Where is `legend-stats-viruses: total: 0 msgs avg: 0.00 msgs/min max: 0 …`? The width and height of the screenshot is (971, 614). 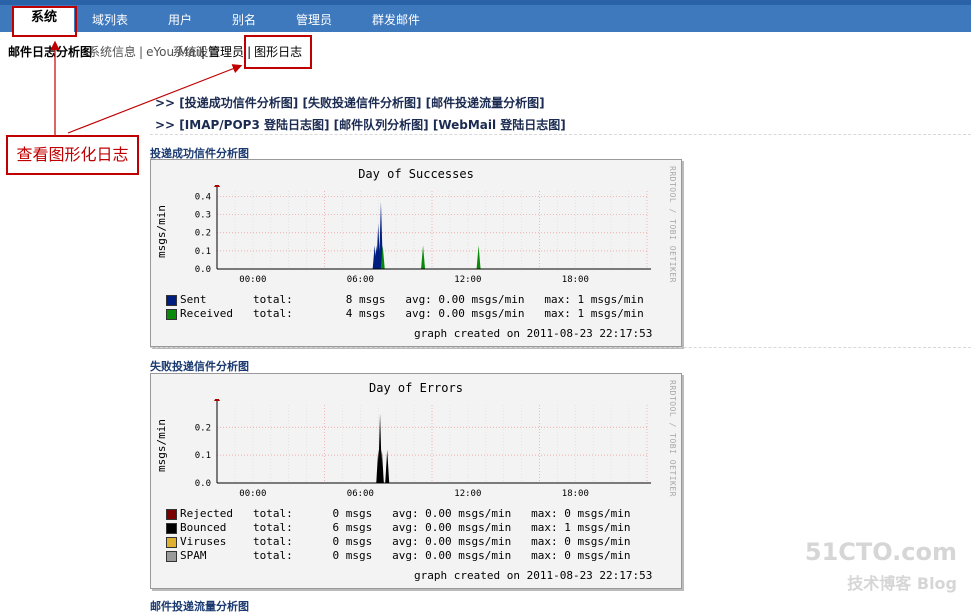
legend-stats-viruses: total: 0 msgs avg: 0.00 msgs/min max: 0 … is located at coordinates (442, 541).